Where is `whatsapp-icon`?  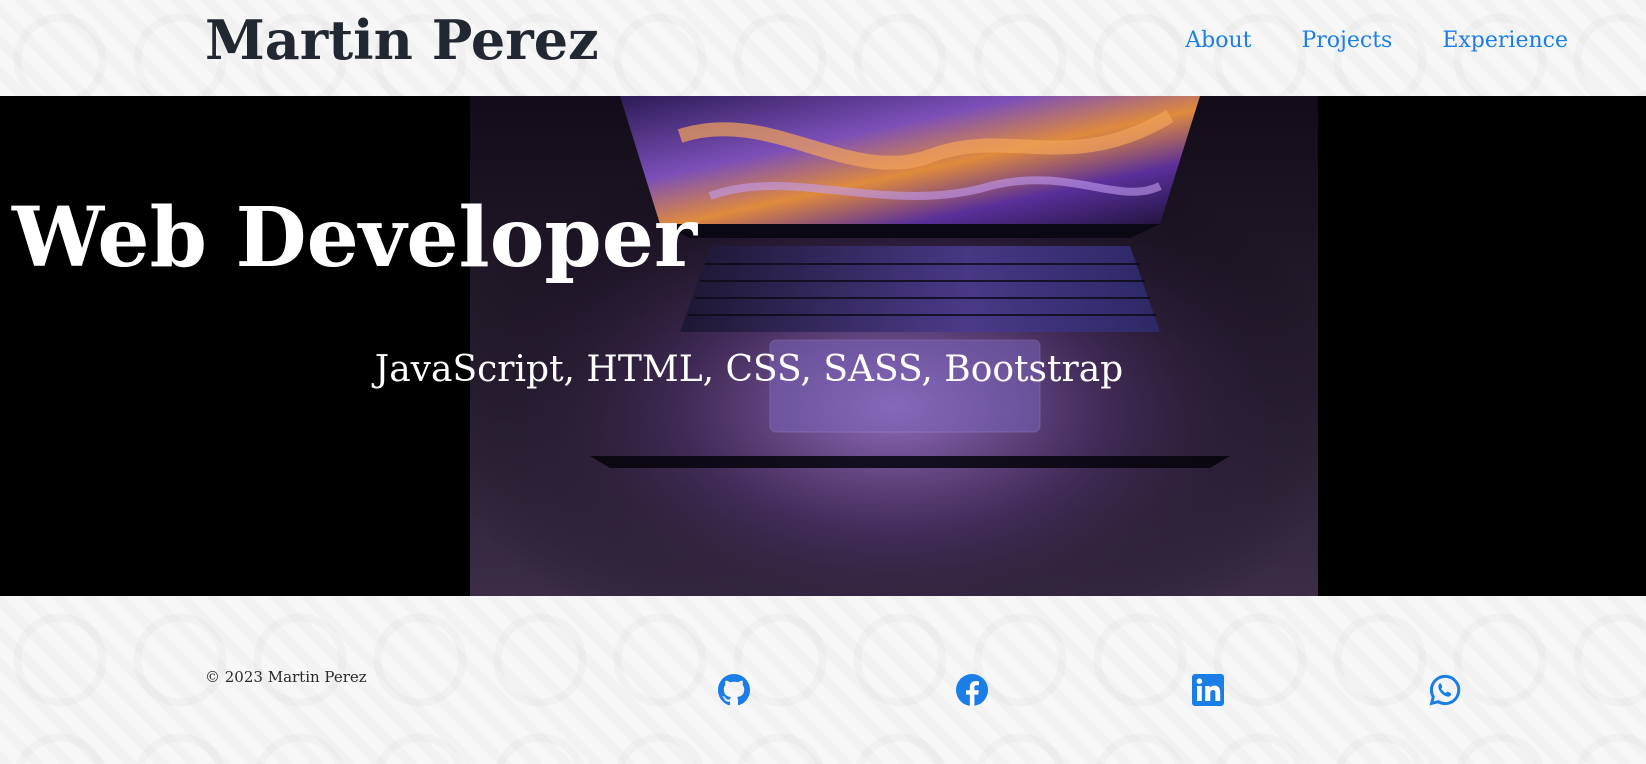 whatsapp-icon is located at coordinates (1445, 690).